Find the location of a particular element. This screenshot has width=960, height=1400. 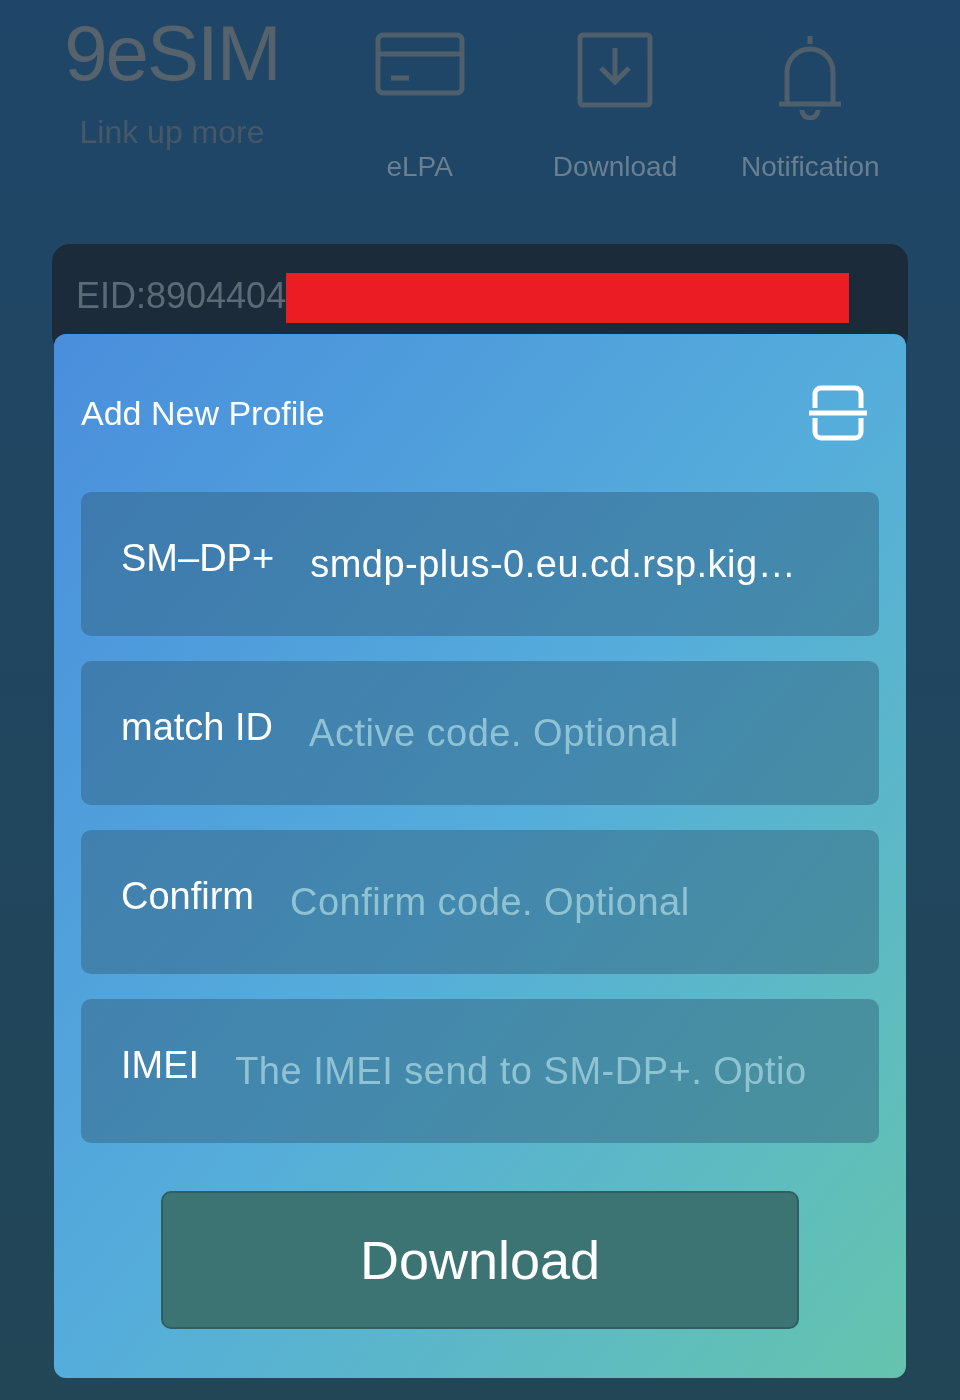

form-field: match ID Active code. Optional is located at coordinates (480, 733).